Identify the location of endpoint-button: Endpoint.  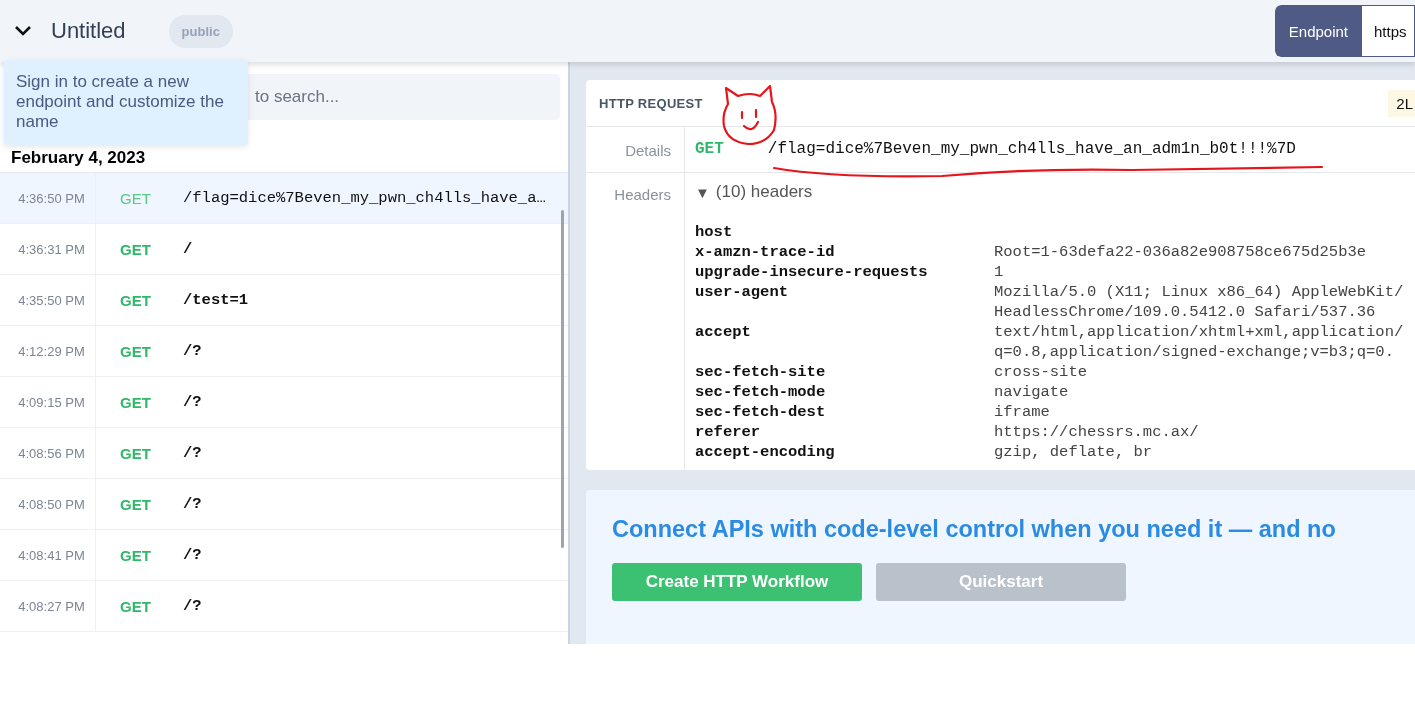
(1318, 31).